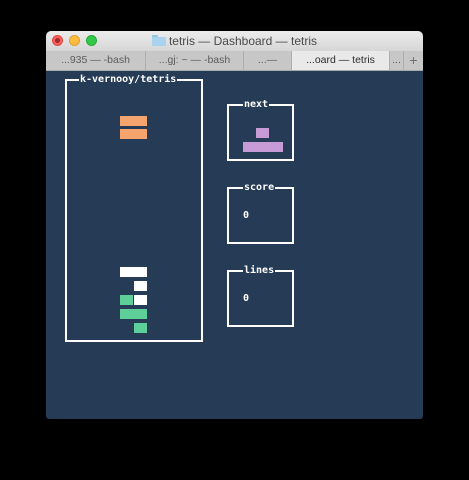 Image resolution: width=469 pixels, height=480 pixels. Describe the element at coordinates (128, 79) in the screenshot. I see `board-title: k-vernooy/tetris` at that location.